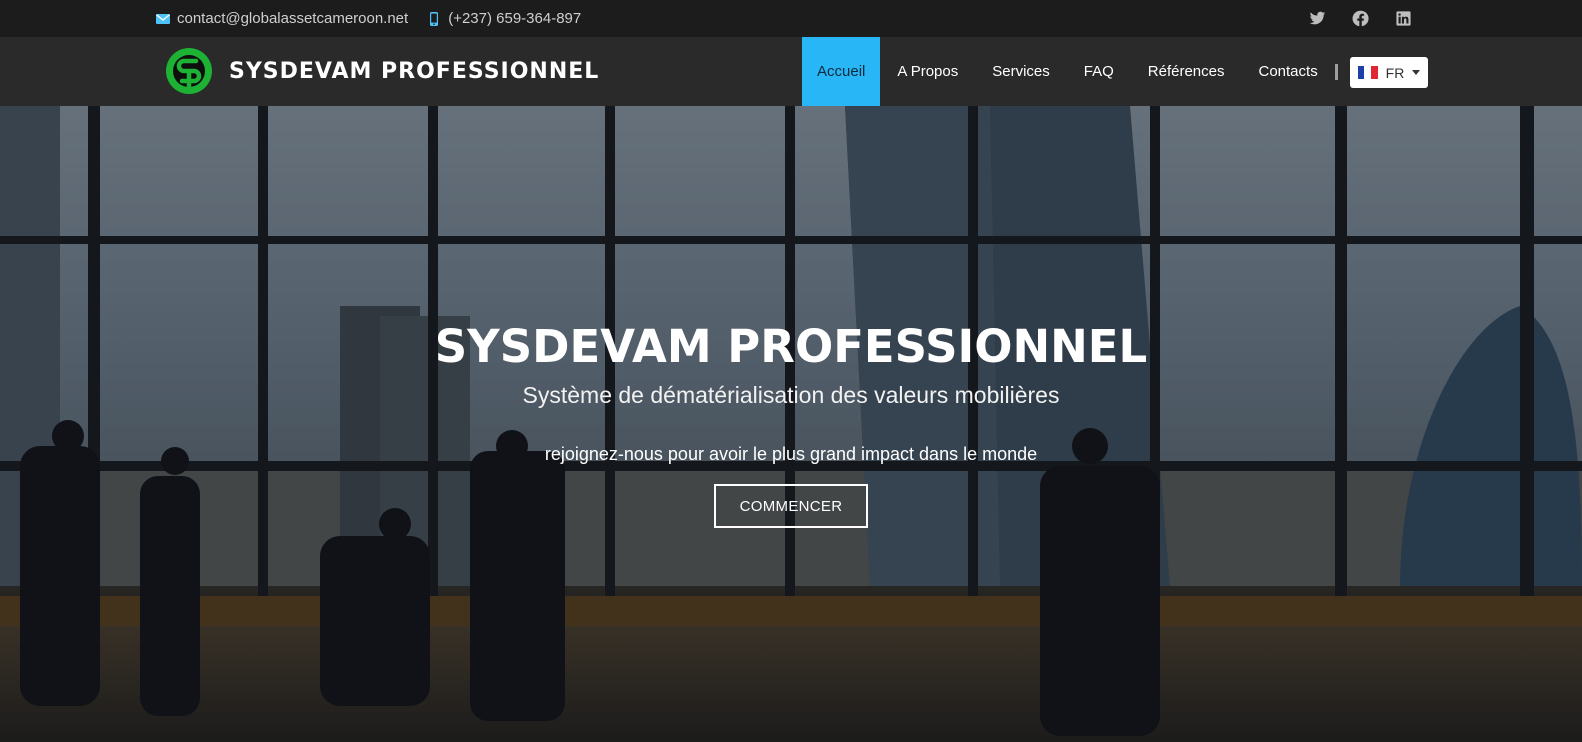 The image size is (1582, 742). I want to click on nav-item-label: A Propos, so click(928, 71).